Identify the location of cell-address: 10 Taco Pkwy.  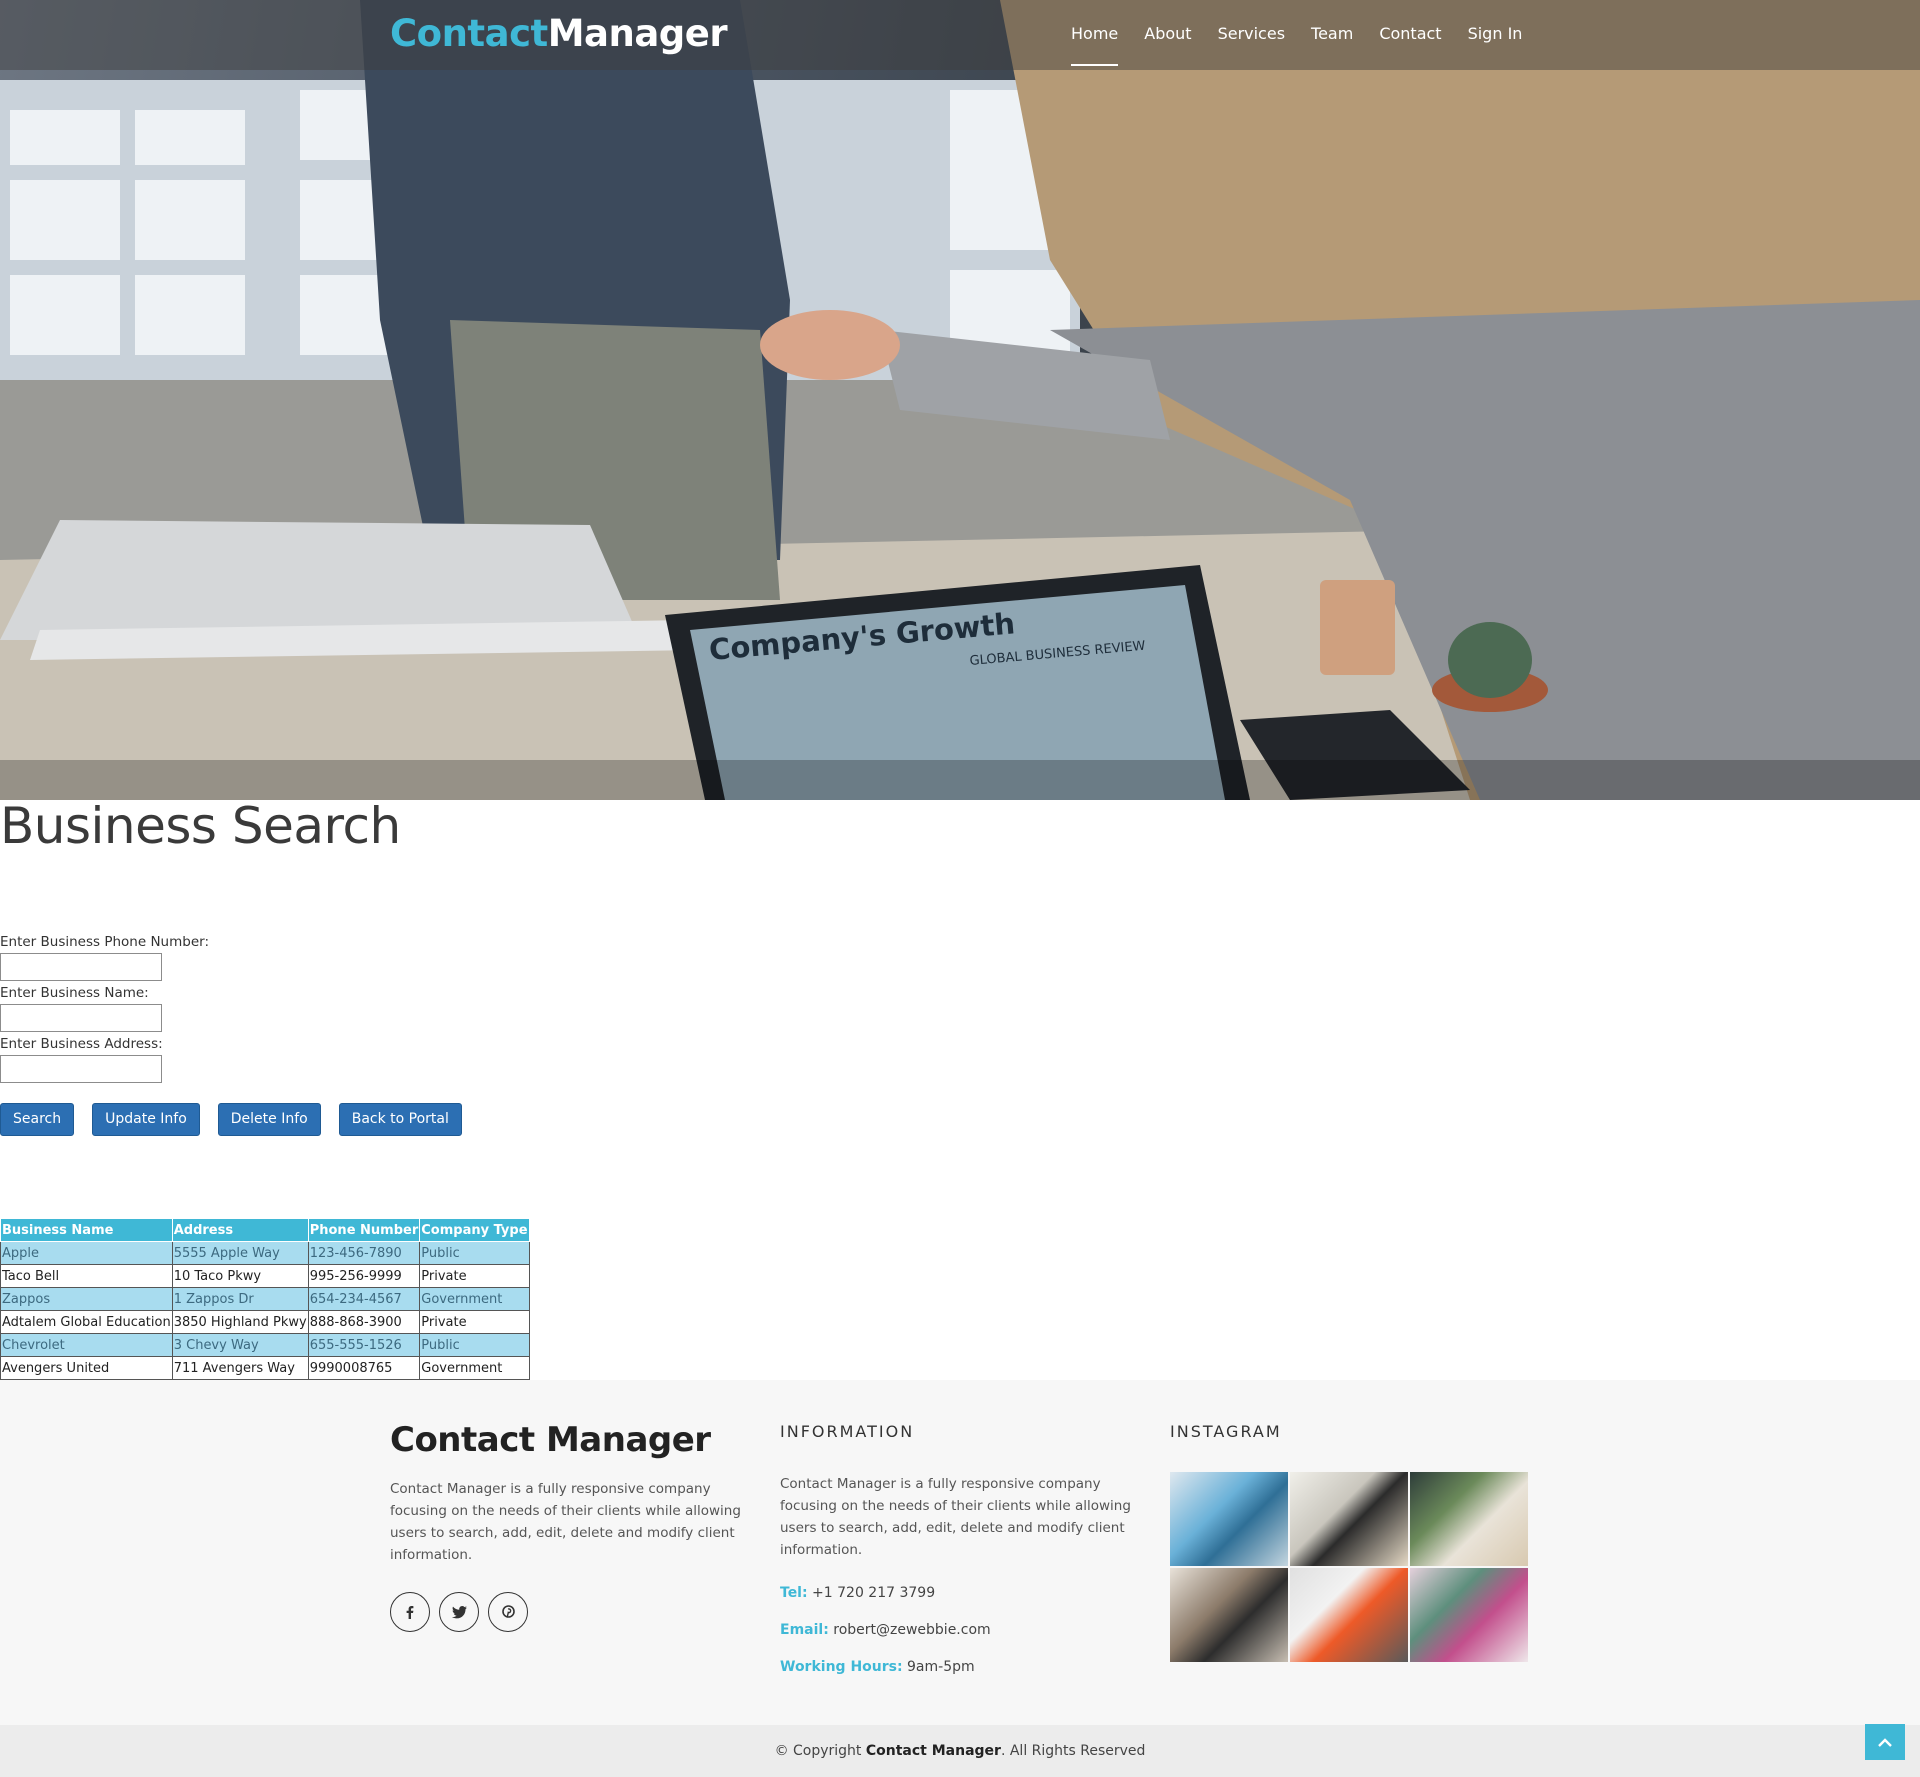
(240, 1276).